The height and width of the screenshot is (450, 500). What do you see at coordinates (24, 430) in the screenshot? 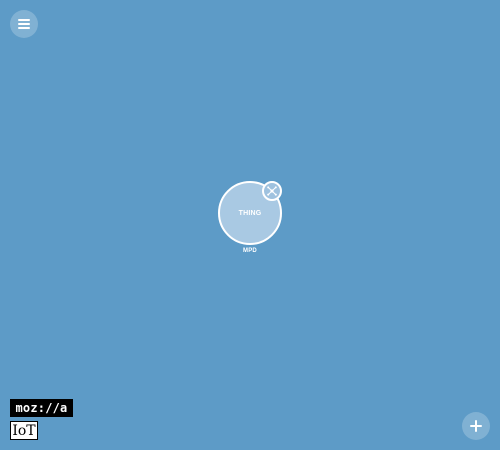
I see `iot-logo: IoT` at bounding box center [24, 430].